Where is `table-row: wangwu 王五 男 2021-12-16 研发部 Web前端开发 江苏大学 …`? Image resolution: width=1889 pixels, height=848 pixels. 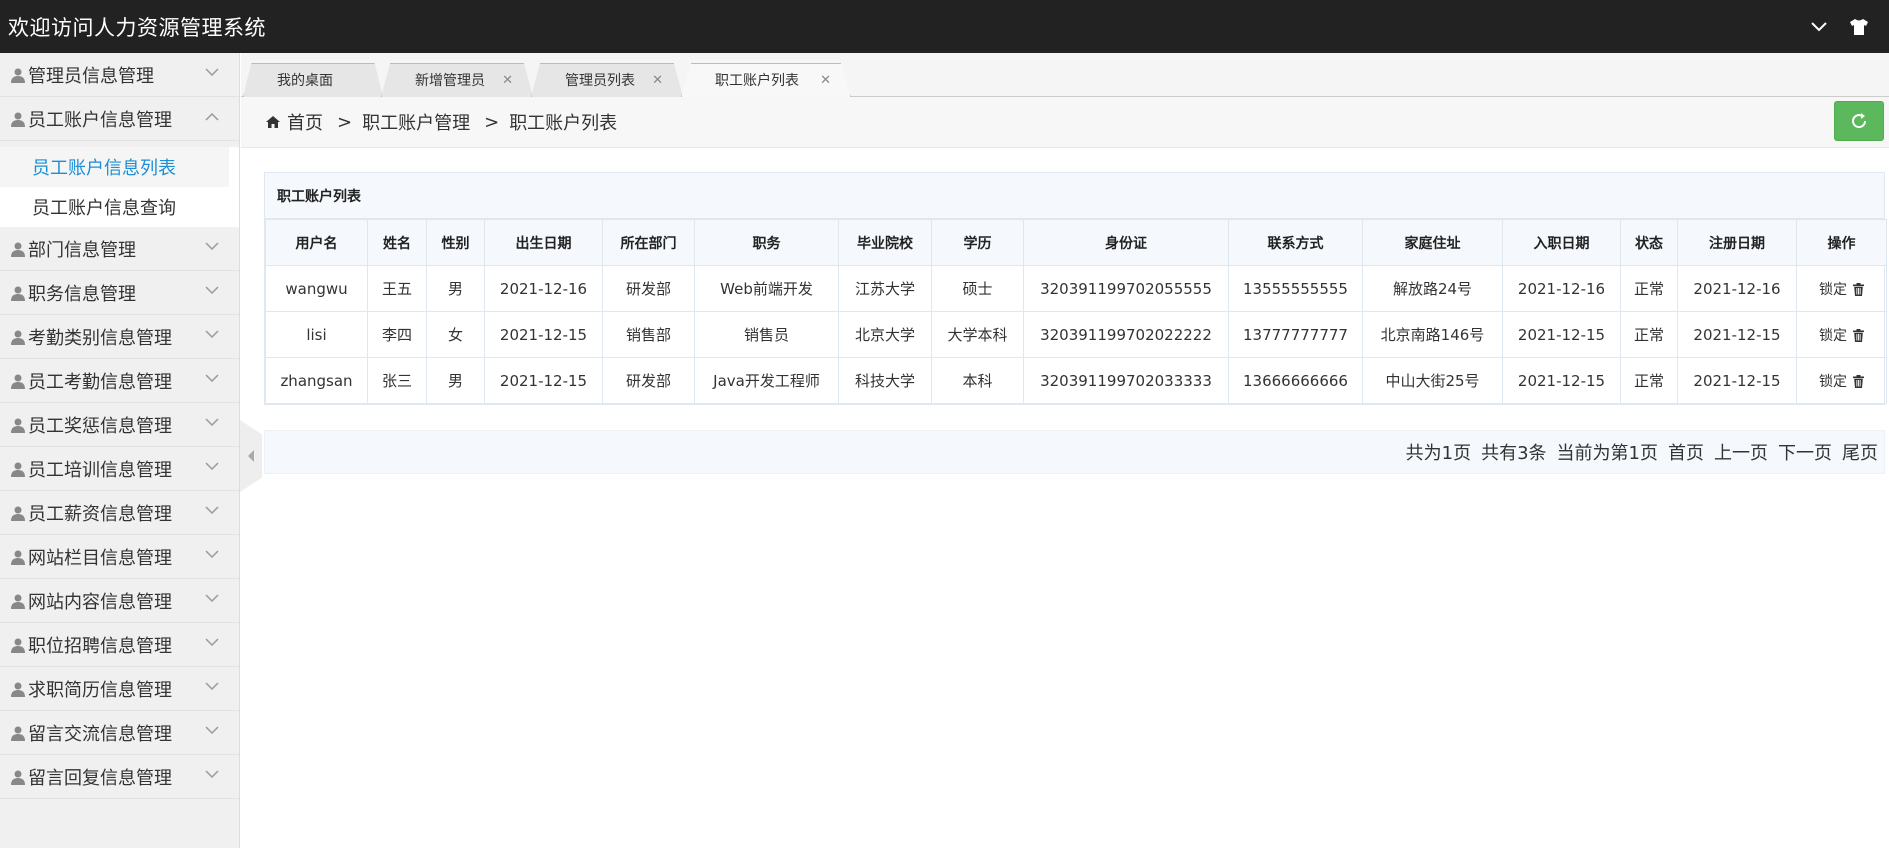 table-row: wangwu 王五 男 2021-12-16 研发部 Web前端开发 江苏大学 … is located at coordinates (1076, 288).